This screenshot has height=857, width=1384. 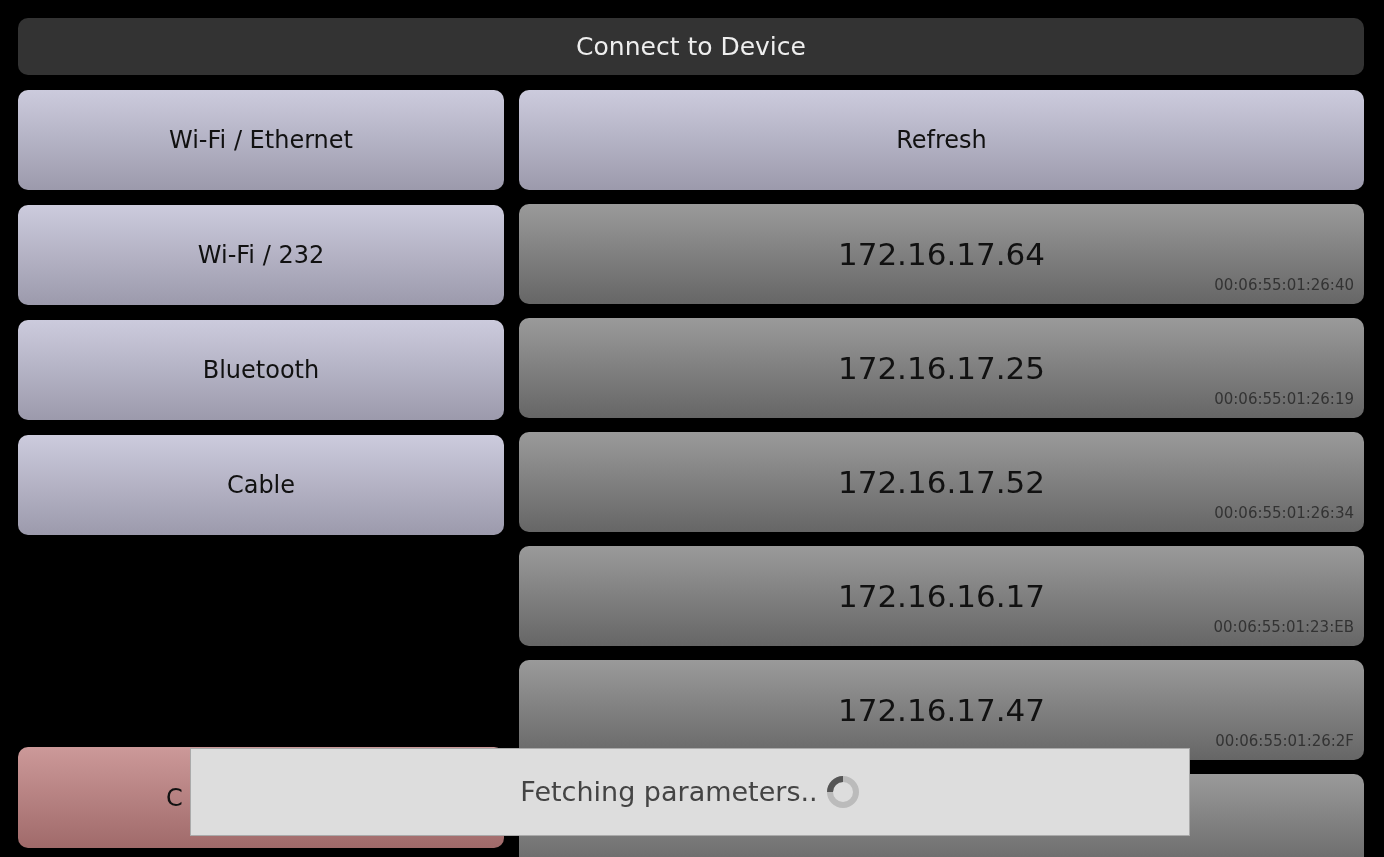 I want to click on device-button: 172.16.17.52 00:06:55:01:26:34, so click(x=941, y=482).